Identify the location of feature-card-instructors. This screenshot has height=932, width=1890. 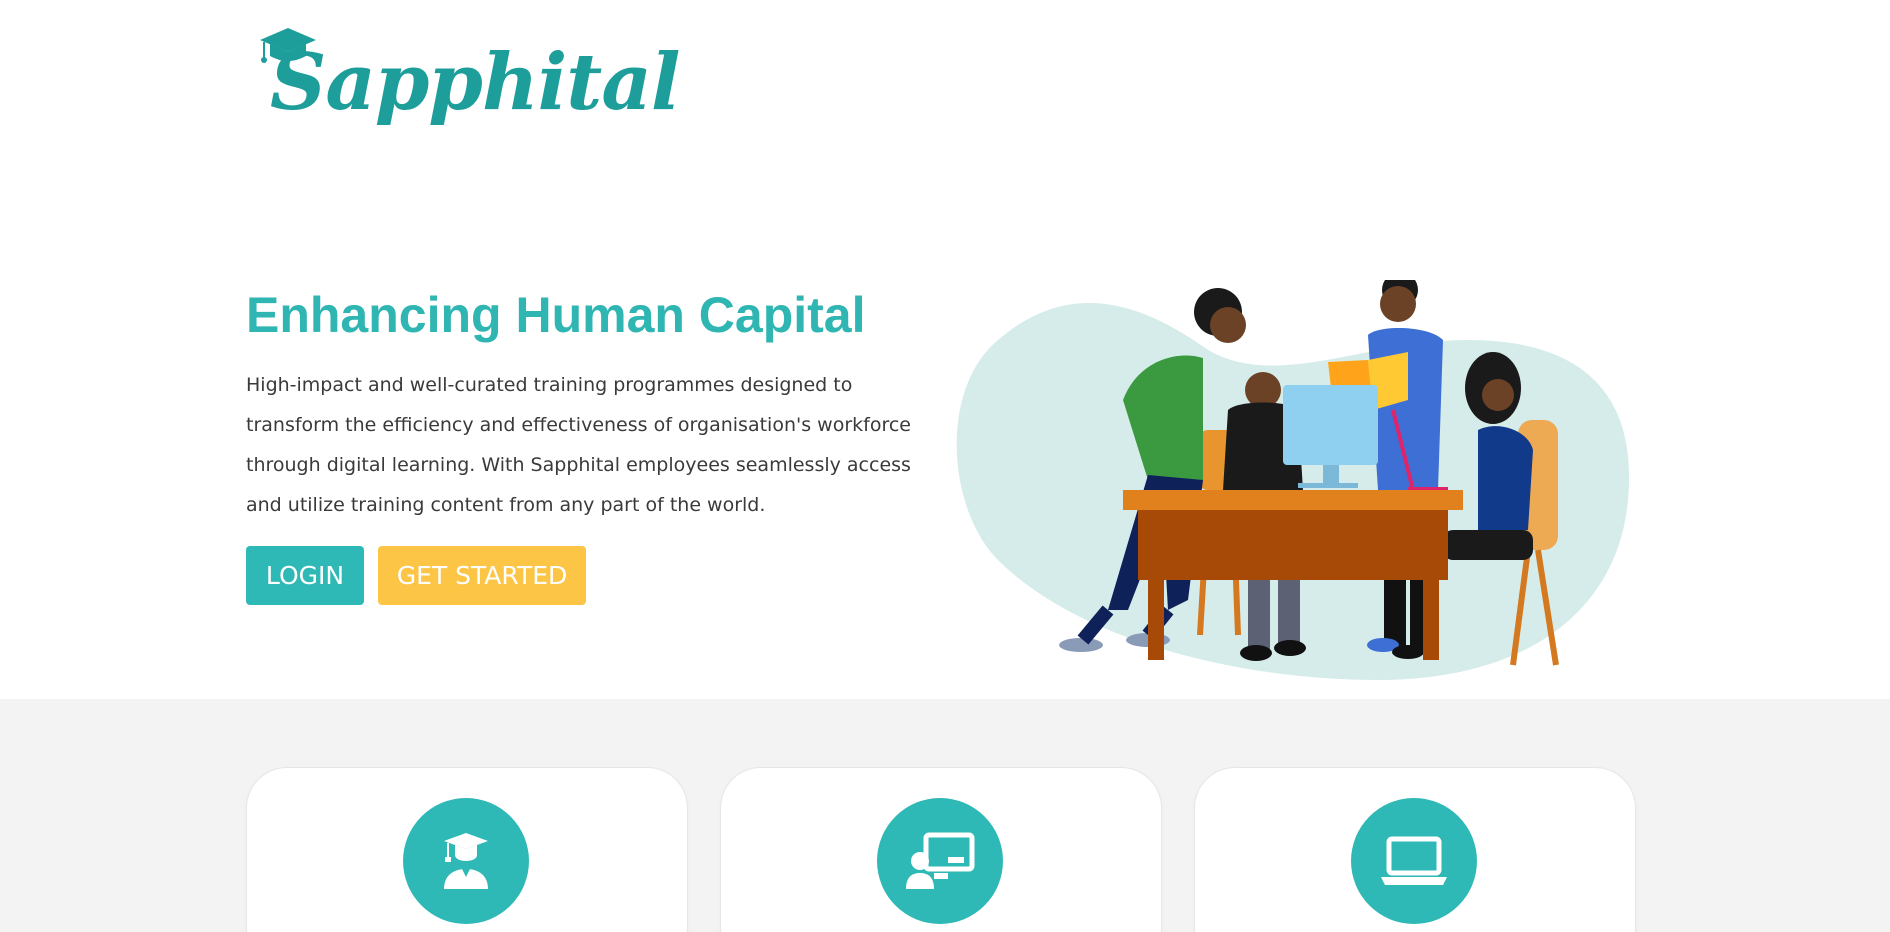
(941, 850).